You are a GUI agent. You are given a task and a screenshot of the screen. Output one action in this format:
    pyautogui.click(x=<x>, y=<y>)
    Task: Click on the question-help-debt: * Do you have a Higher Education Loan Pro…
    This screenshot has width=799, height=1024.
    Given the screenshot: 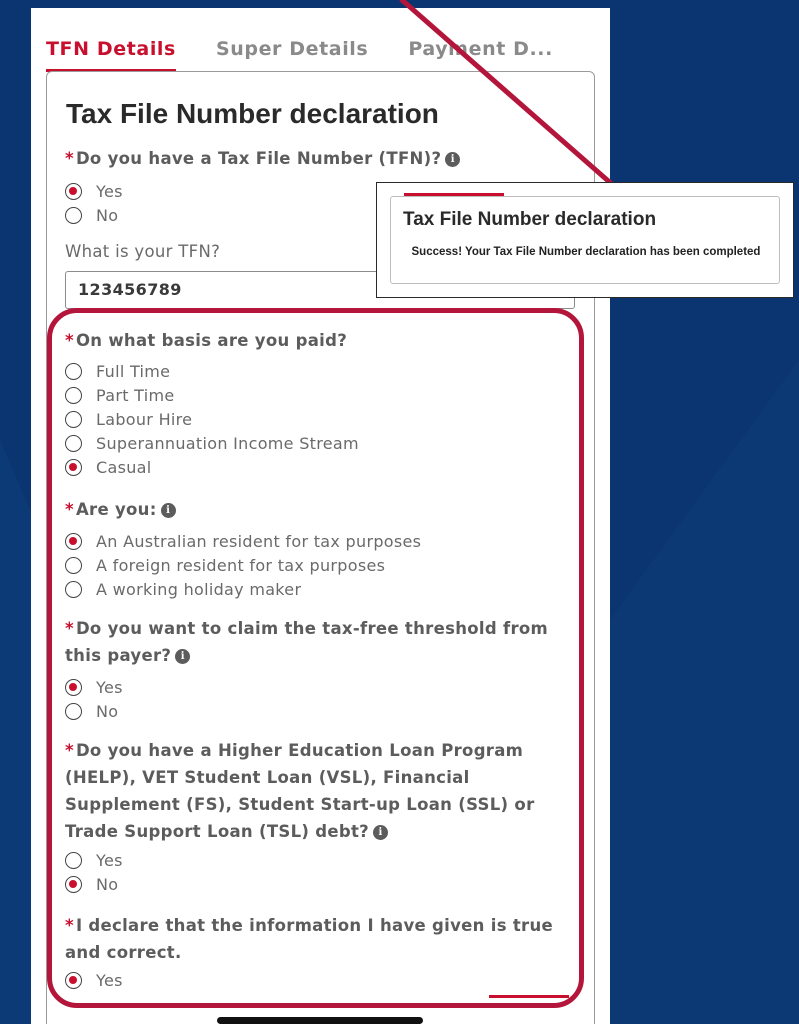 What is the action you would take?
    pyautogui.click(x=300, y=791)
    